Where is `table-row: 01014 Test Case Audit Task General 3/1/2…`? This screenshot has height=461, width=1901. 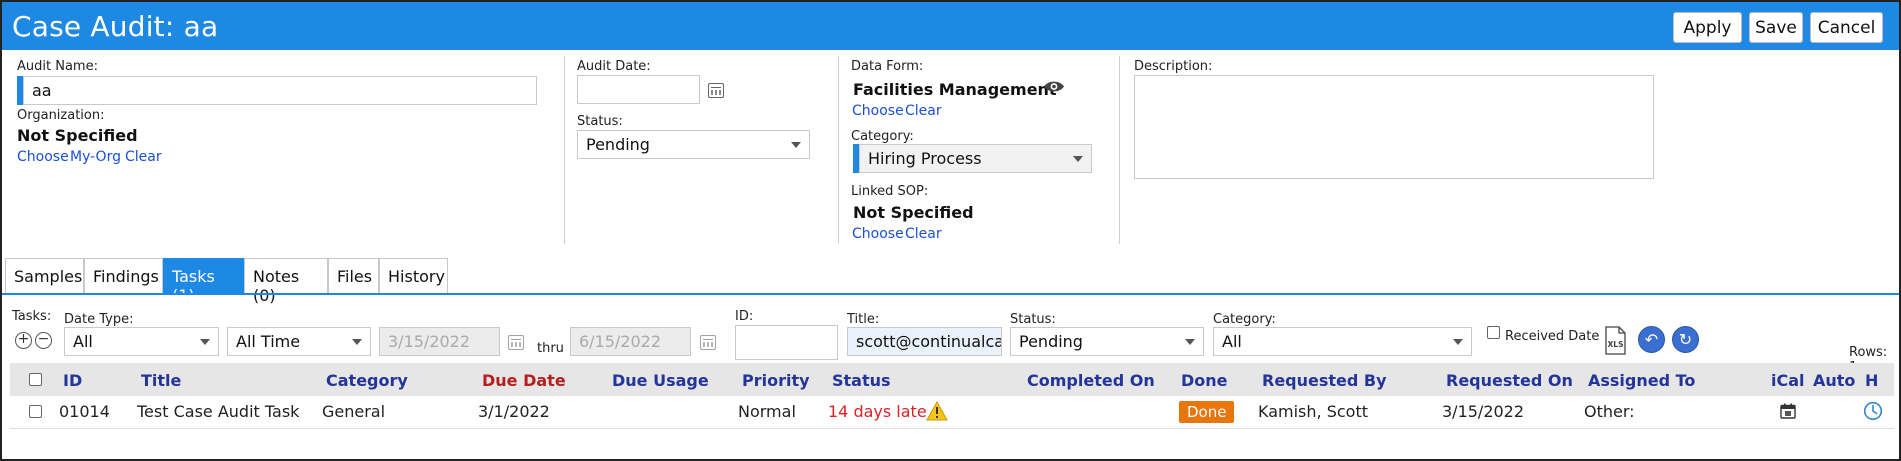
table-row: 01014 Test Case Audit Task General 3/1/2… is located at coordinates (952, 412).